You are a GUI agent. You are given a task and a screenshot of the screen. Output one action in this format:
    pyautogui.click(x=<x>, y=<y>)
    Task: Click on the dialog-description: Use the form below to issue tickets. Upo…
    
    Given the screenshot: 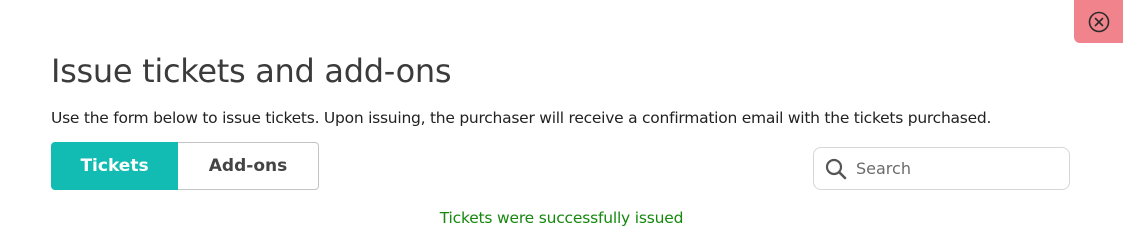 What is the action you would take?
    pyautogui.click(x=521, y=118)
    